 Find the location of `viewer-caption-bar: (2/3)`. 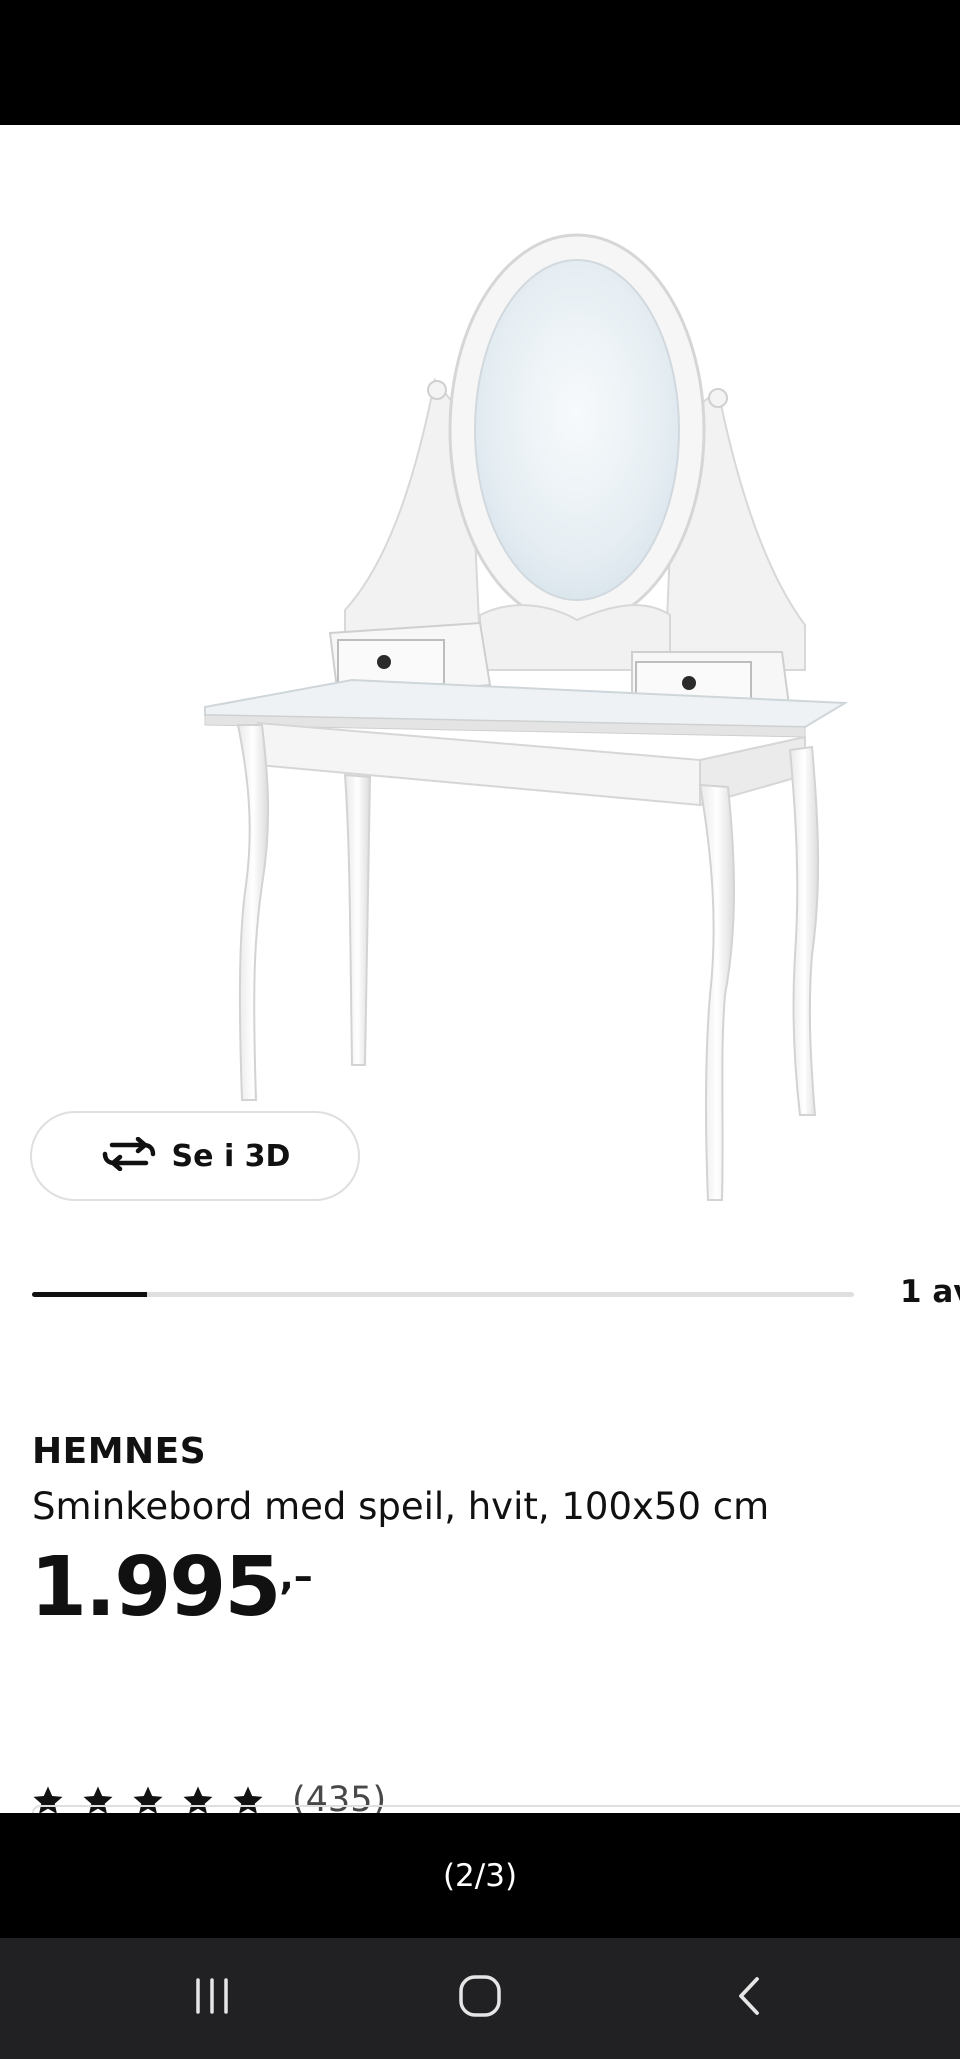

viewer-caption-bar: (2/3) is located at coordinates (480, 1875).